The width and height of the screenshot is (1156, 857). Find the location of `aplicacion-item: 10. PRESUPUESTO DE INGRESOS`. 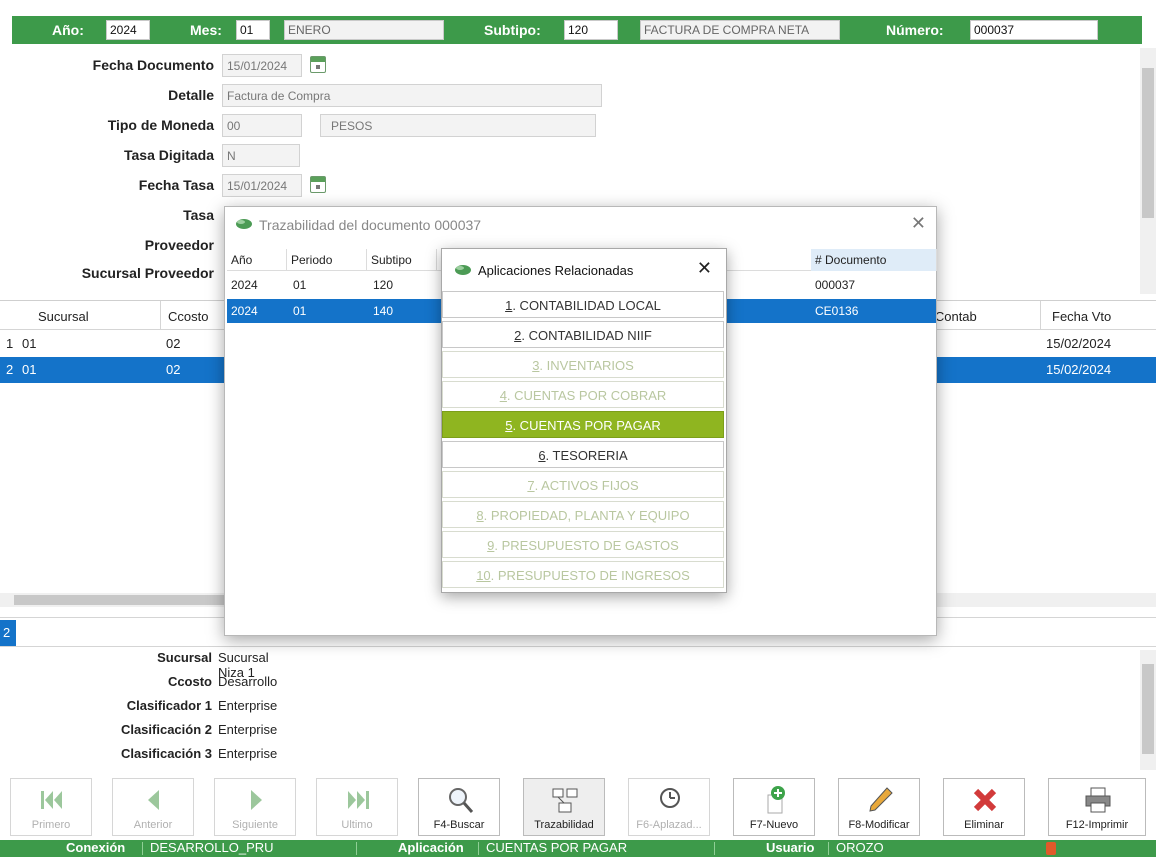

aplicacion-item: 10. PRESUPUESTO DE INGRESOS is located at coordinates (583, 574).